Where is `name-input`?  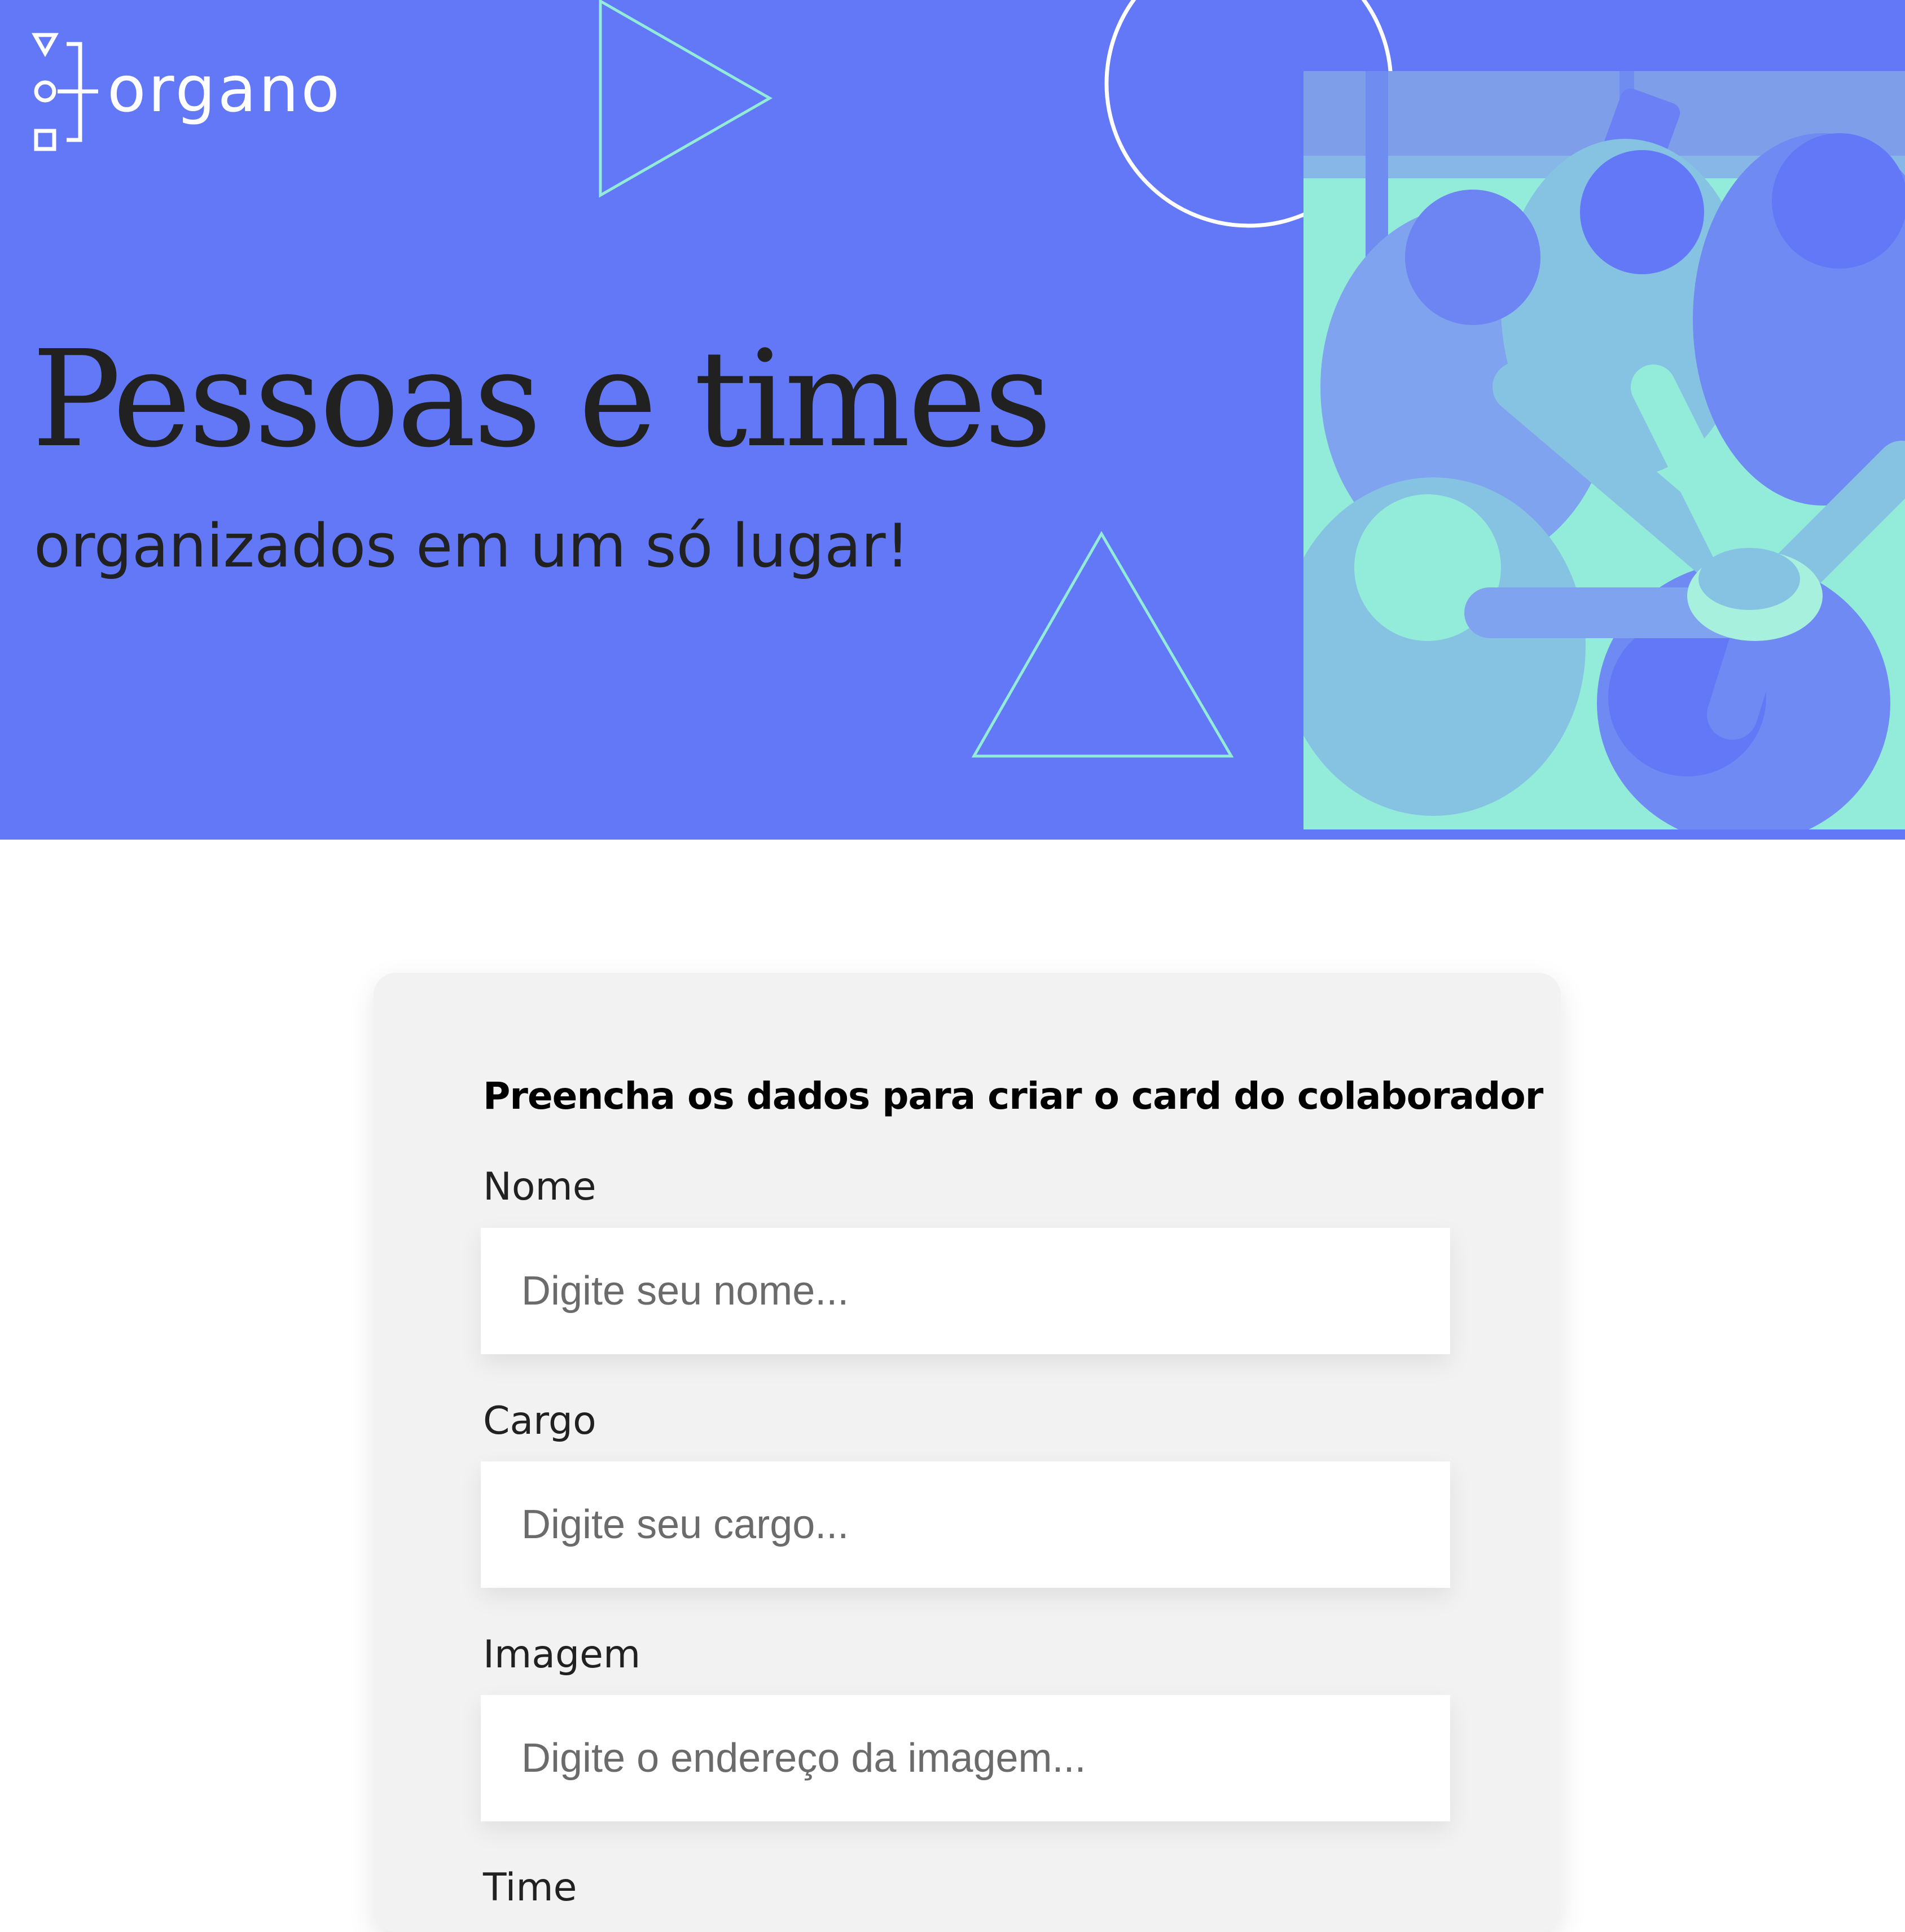 name-input is located at coordinates (965, 1291).